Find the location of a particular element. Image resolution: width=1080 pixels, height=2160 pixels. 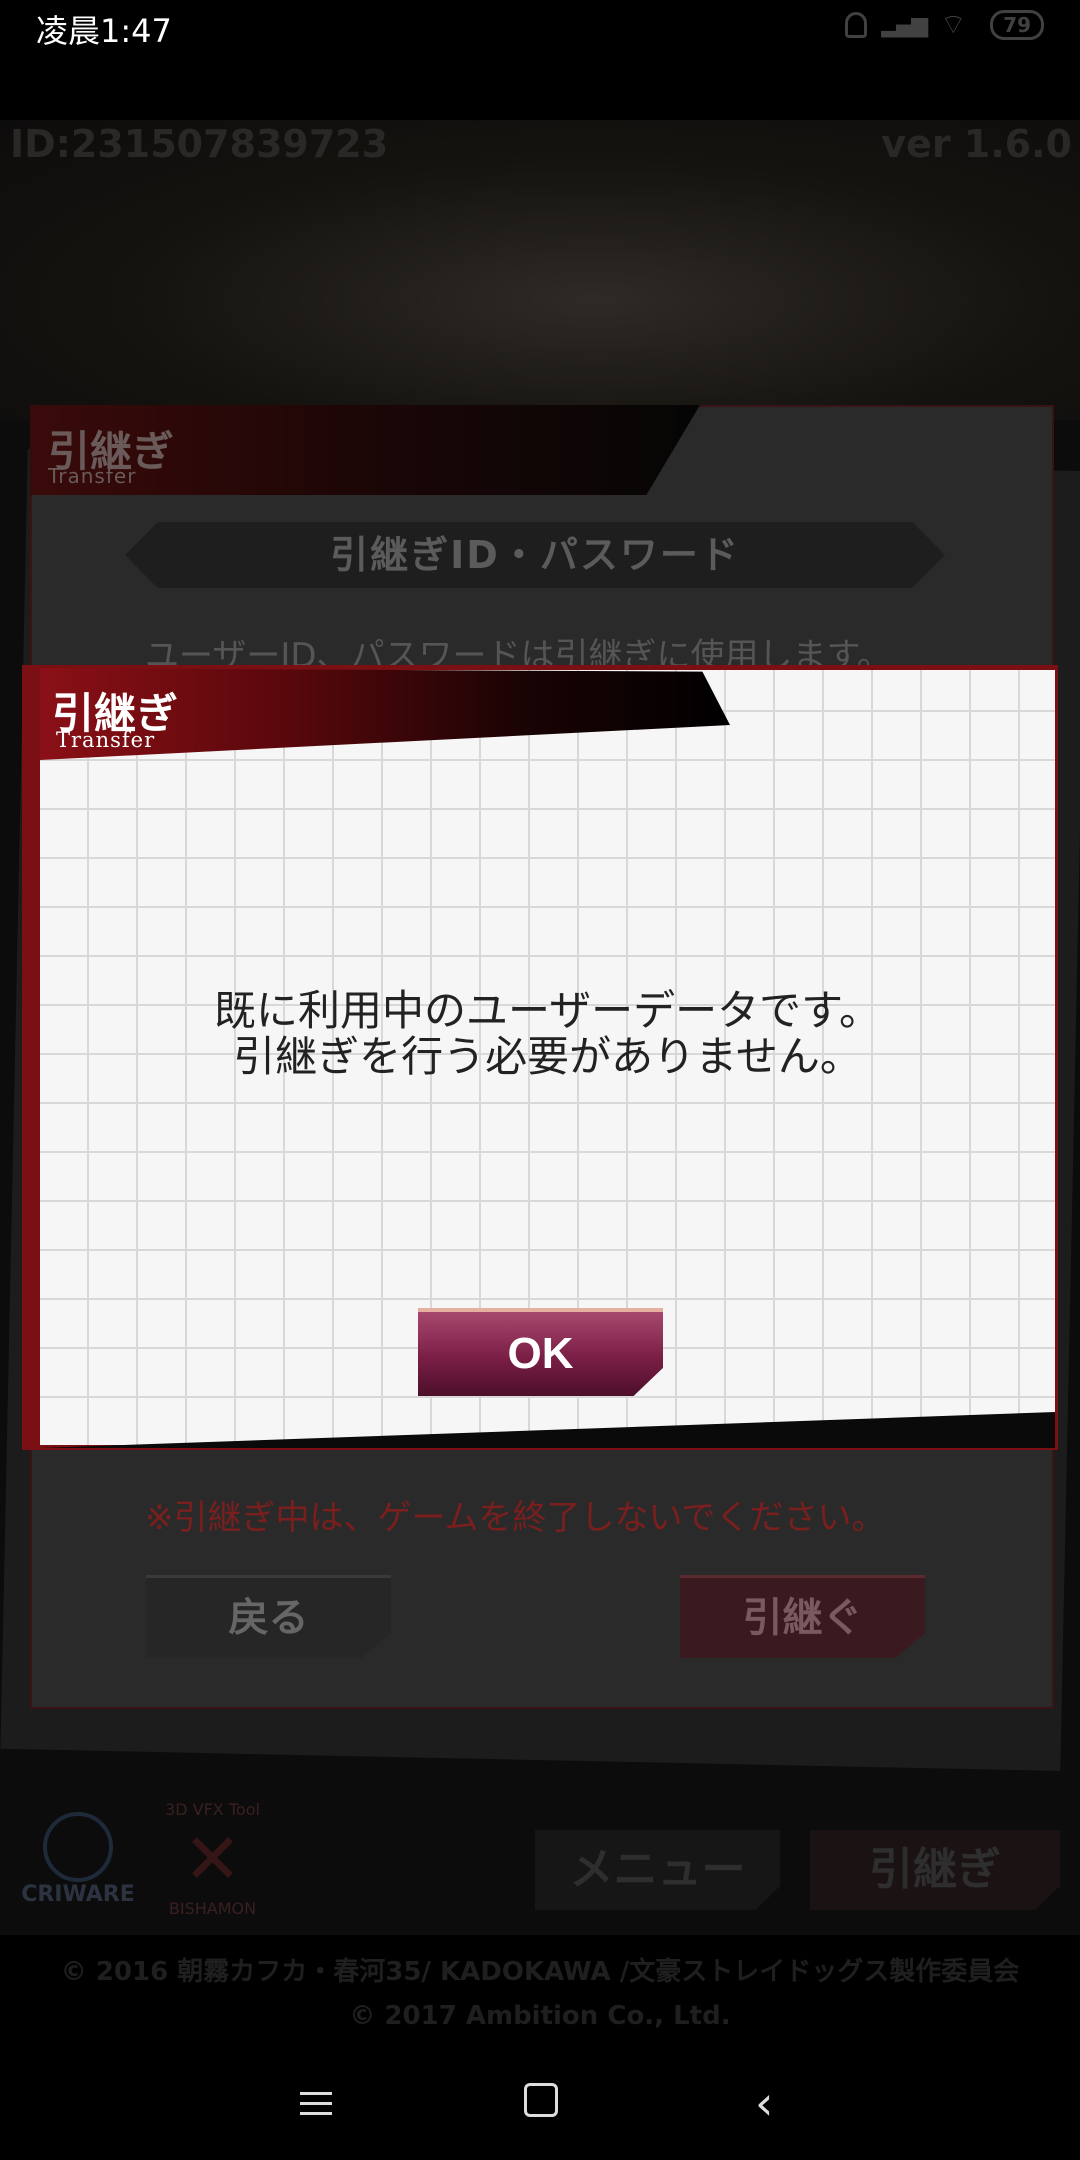

criware-mark is located at coordinates (78, 1847).